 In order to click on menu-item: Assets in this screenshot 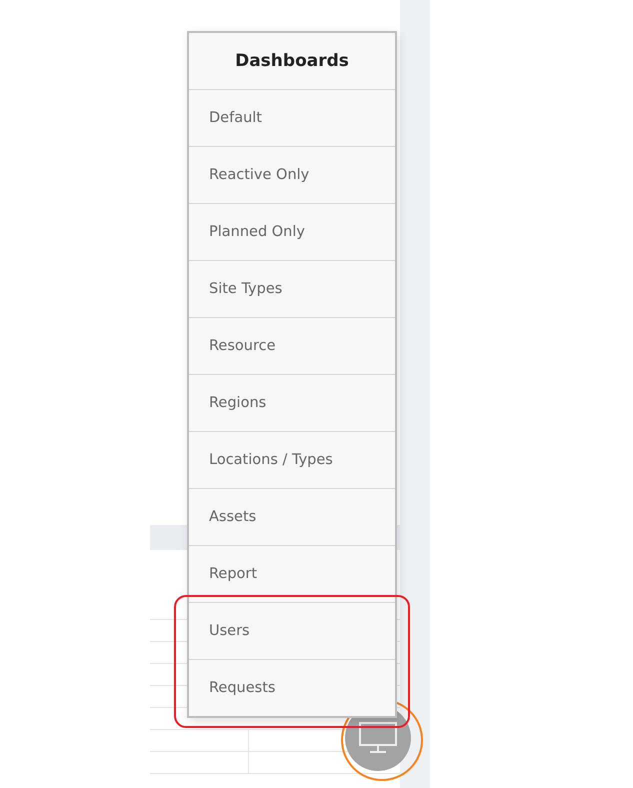, I will do `click(292, 517)`.